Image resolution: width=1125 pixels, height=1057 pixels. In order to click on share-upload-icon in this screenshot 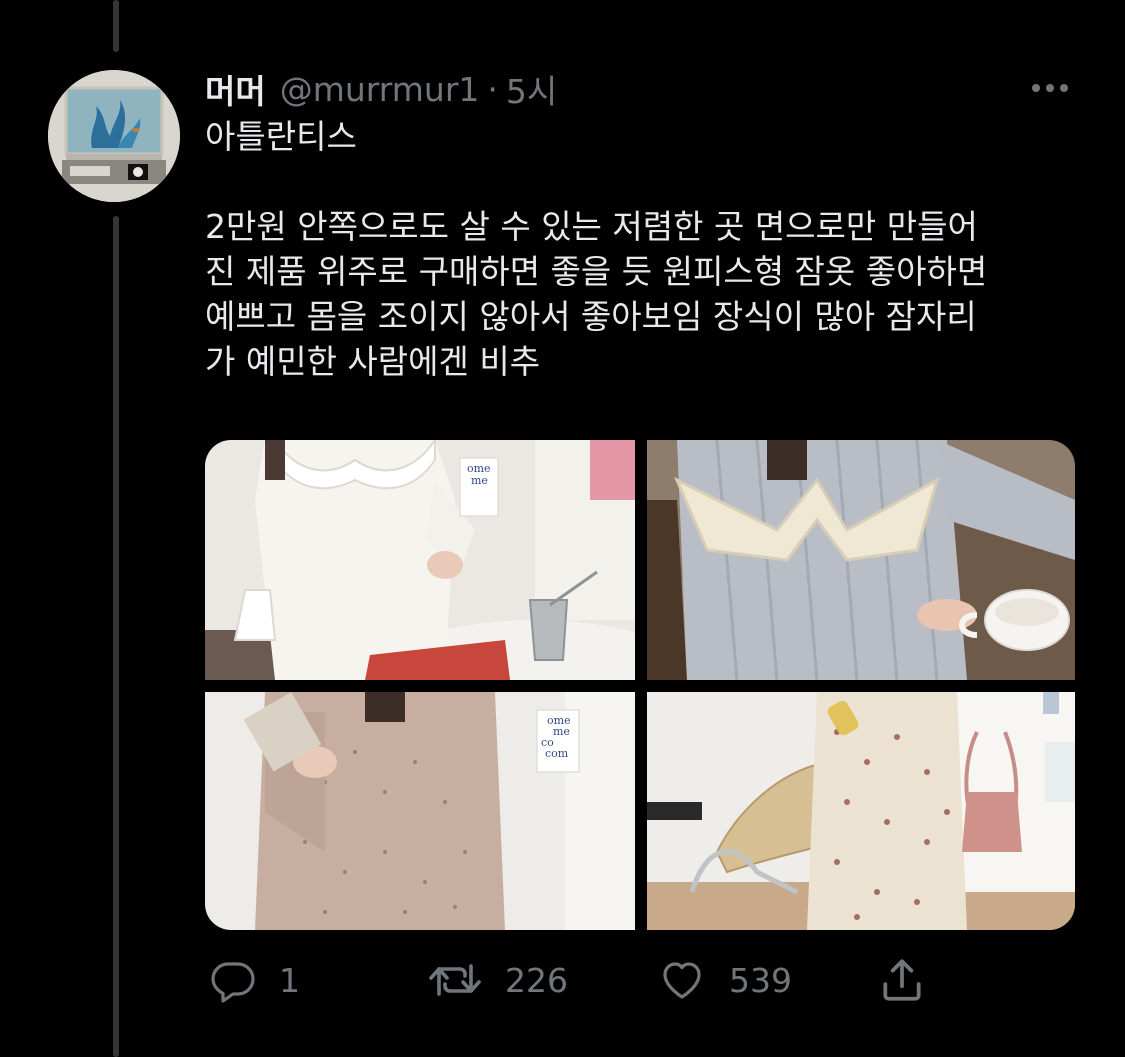, I will do `click(902, 980)`.